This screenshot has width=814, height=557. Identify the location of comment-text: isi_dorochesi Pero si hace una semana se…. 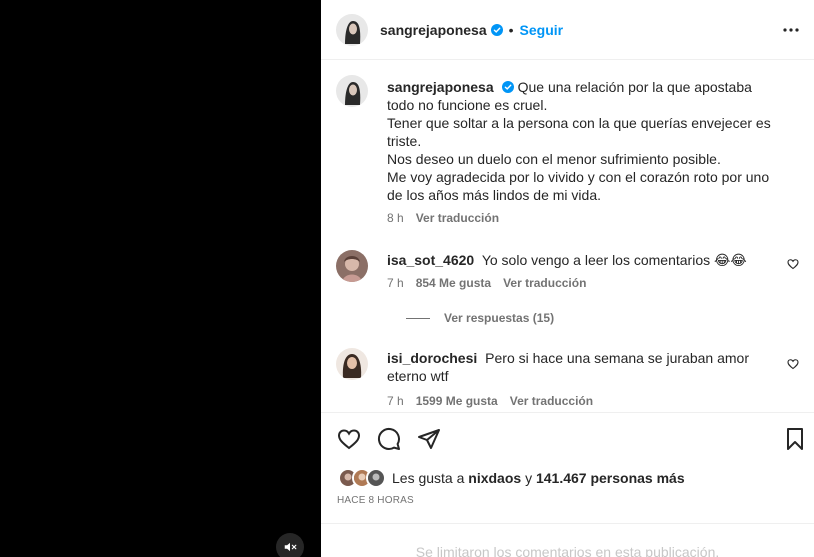
(577, 367).